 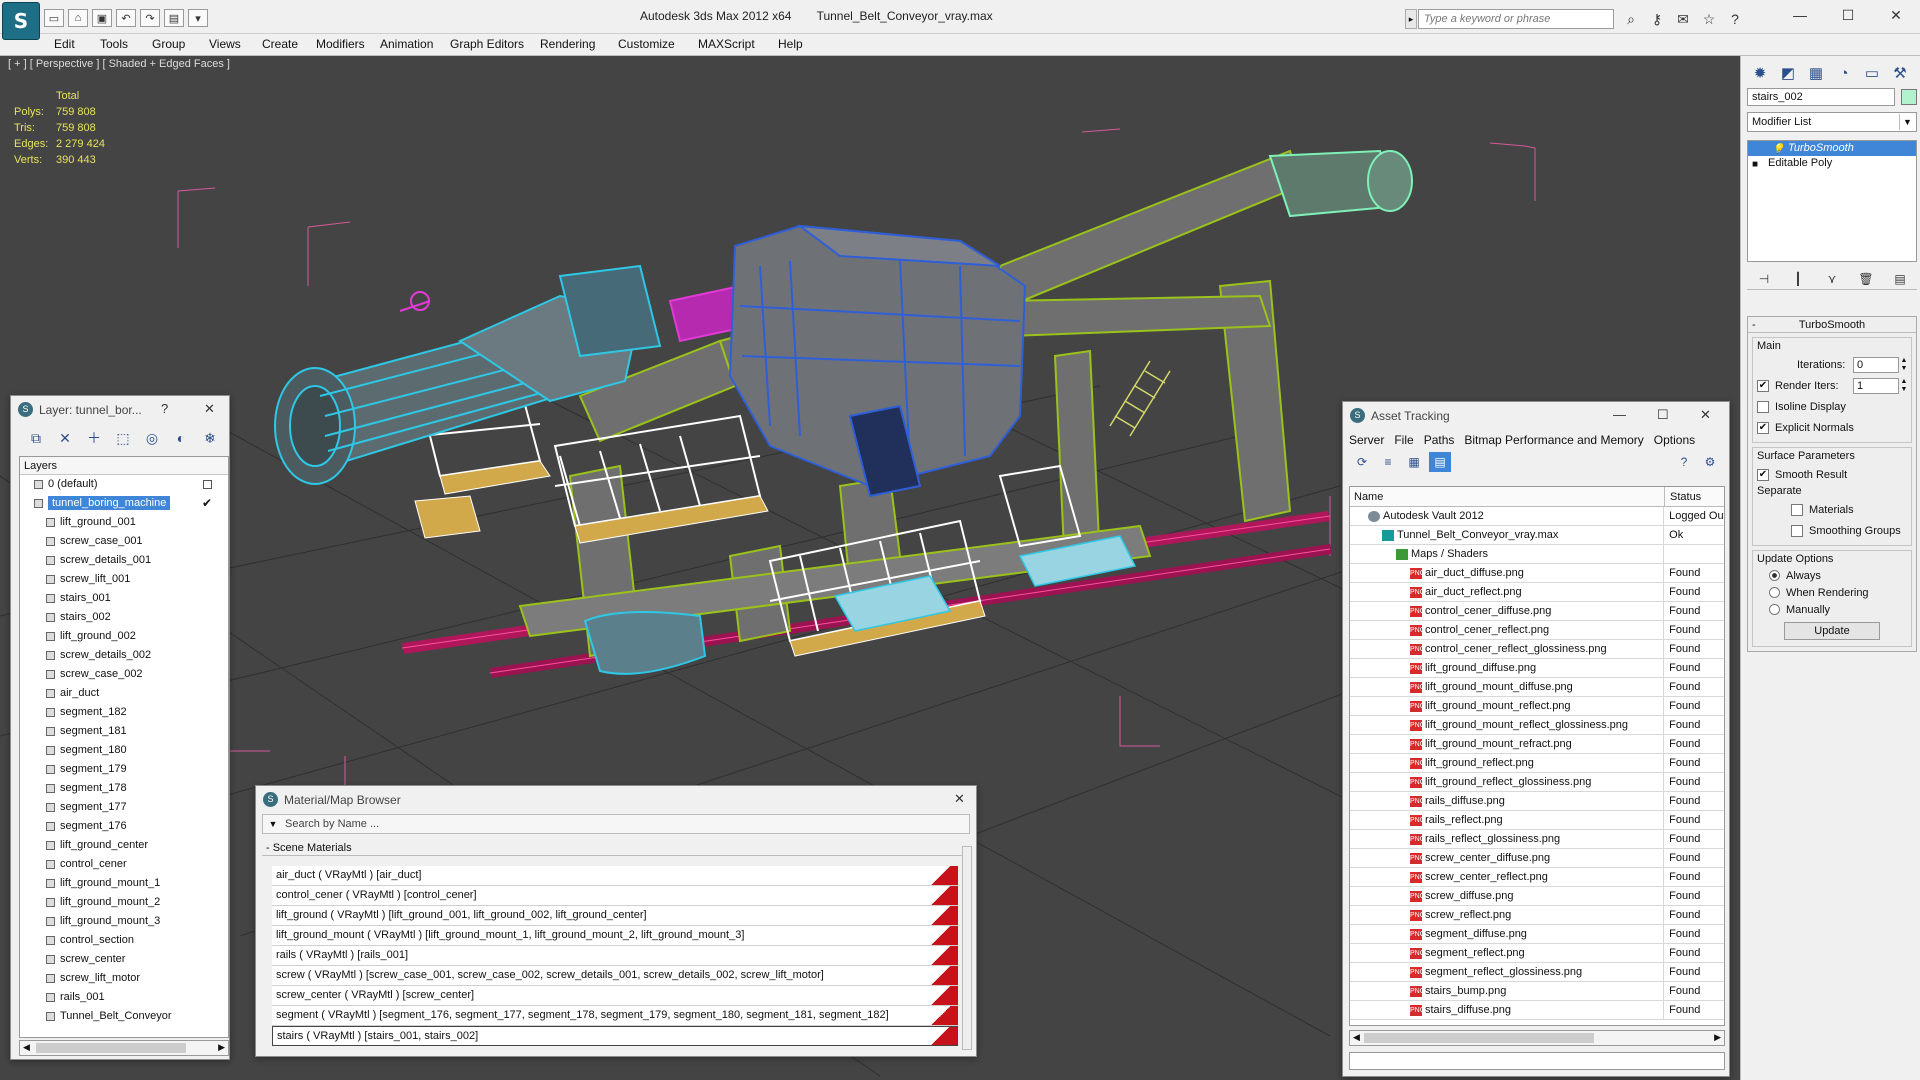 What do you see at coordinates (1844, 73) in the screenshot?
I see `motion-tab-icon: ◔` at bounding box center [1844, 73].